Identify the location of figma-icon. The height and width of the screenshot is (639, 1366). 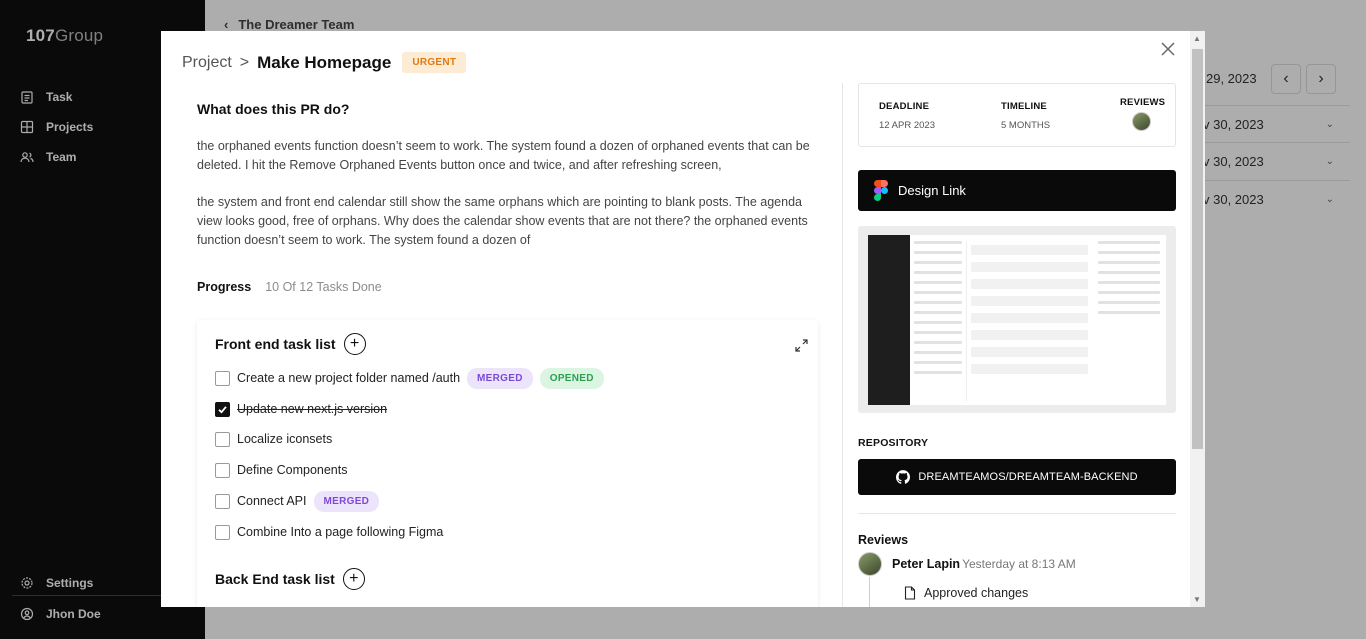
(881, 190).